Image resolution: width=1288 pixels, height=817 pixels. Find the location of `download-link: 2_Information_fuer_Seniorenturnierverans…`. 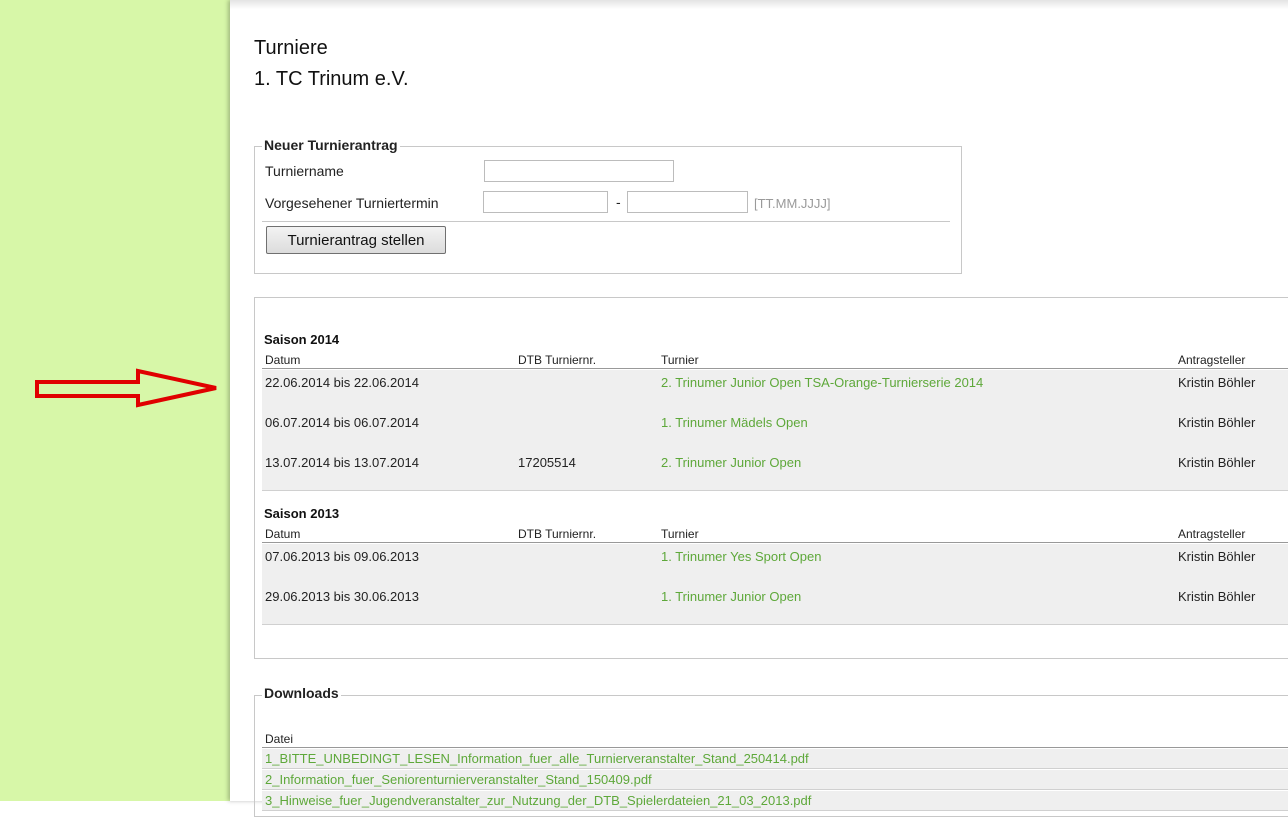

download-link: 2_Information_fuer_Seniorenturnierverans… is located at coordinates (458, 779).